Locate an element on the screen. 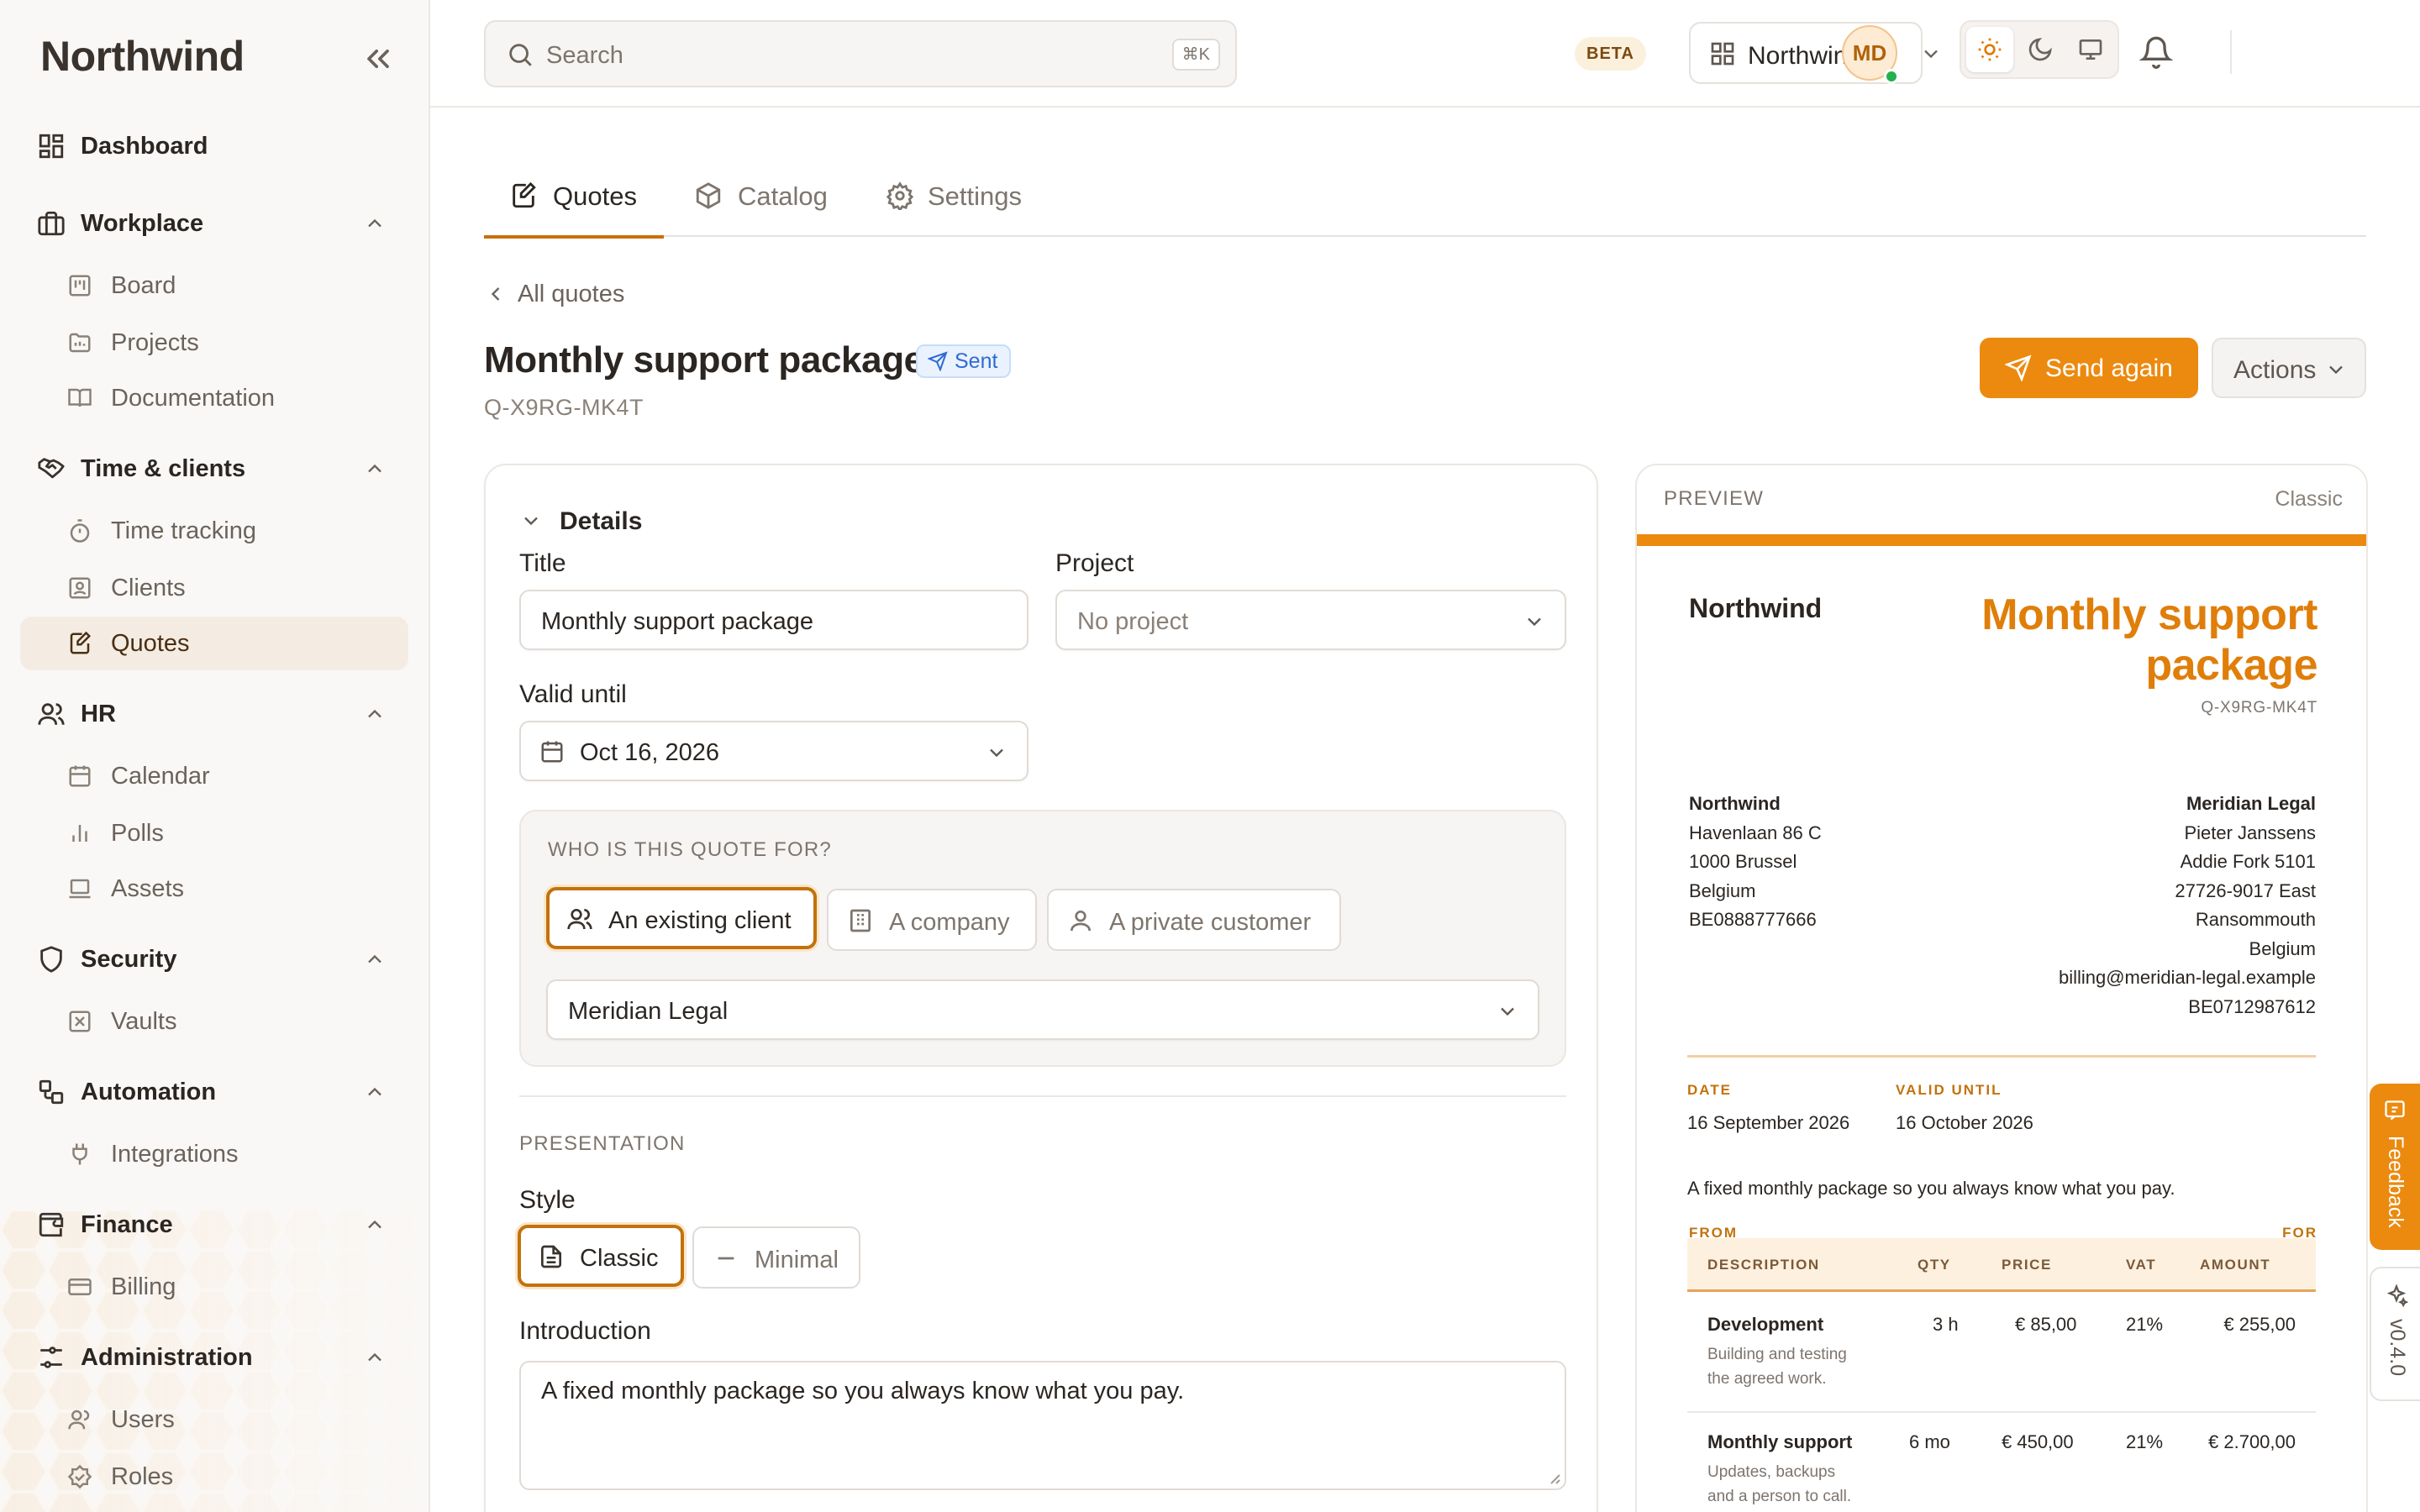 This screenshot has width=2420, height=1512. topbar: Search ⌘K BETA Northwind is located at coordinates (1425, 54).